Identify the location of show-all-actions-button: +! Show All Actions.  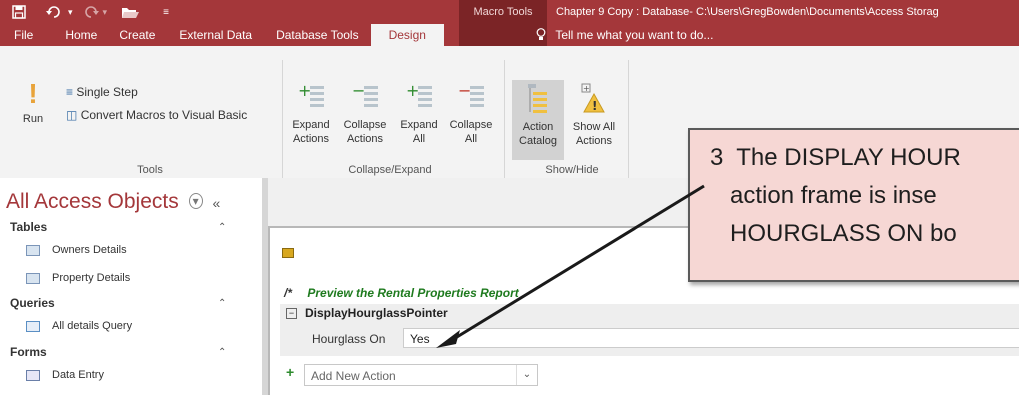
(594, 114).